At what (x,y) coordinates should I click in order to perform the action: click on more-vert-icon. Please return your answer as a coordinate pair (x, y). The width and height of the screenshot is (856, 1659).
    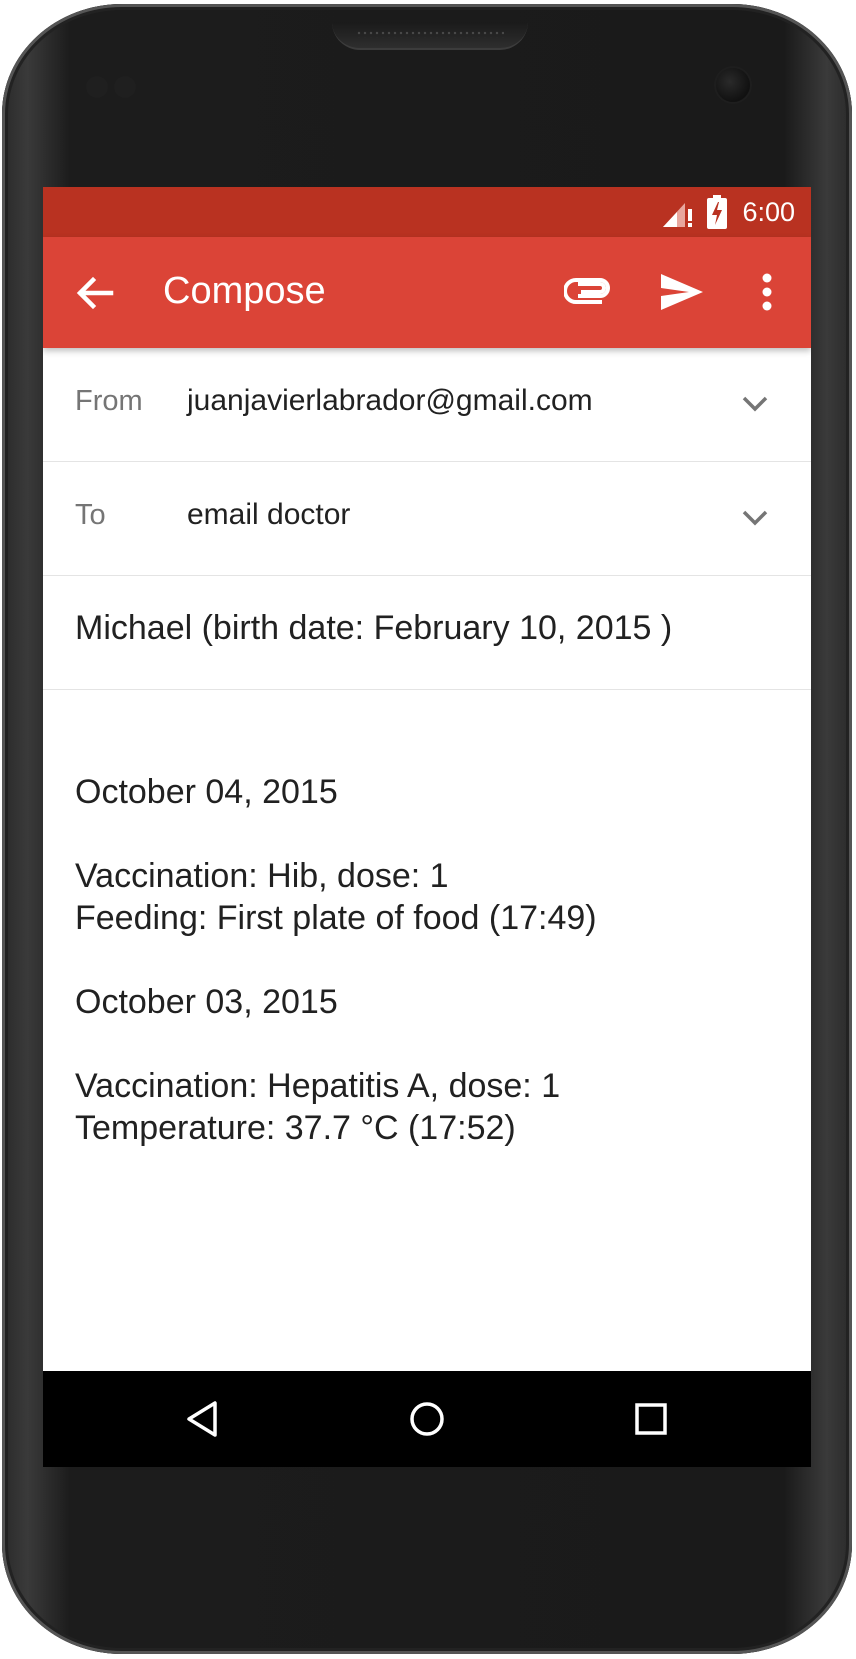
    Looking at the image, I should click on (767, 292).